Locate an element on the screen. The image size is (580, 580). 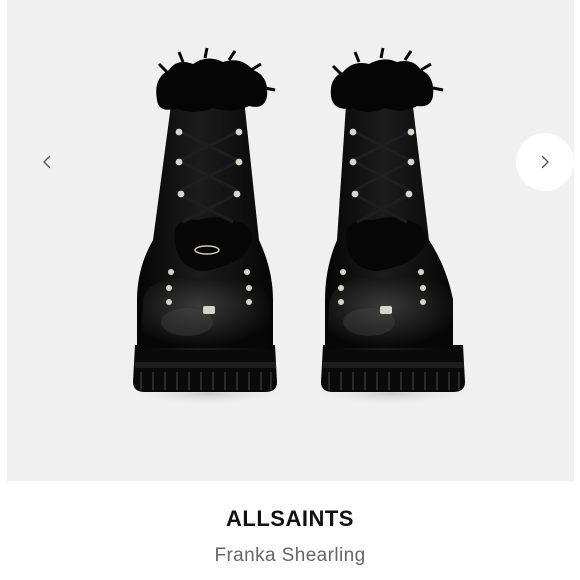
chevron-left-icon is located at coordinates (47, 162).